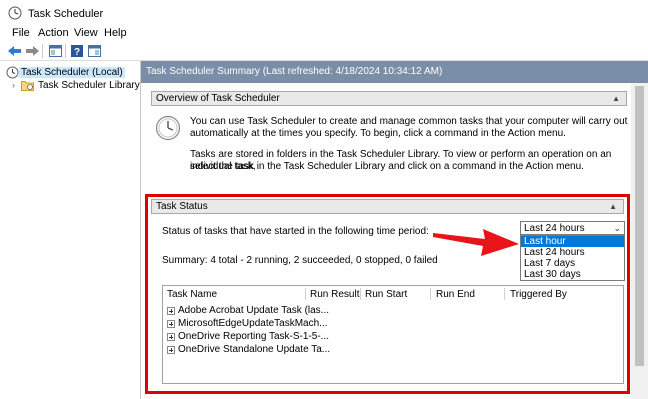  Describe the element at coordinates (572, 274) in the screenshot. I see `option-last-30-days: Last 30 days` at that location.